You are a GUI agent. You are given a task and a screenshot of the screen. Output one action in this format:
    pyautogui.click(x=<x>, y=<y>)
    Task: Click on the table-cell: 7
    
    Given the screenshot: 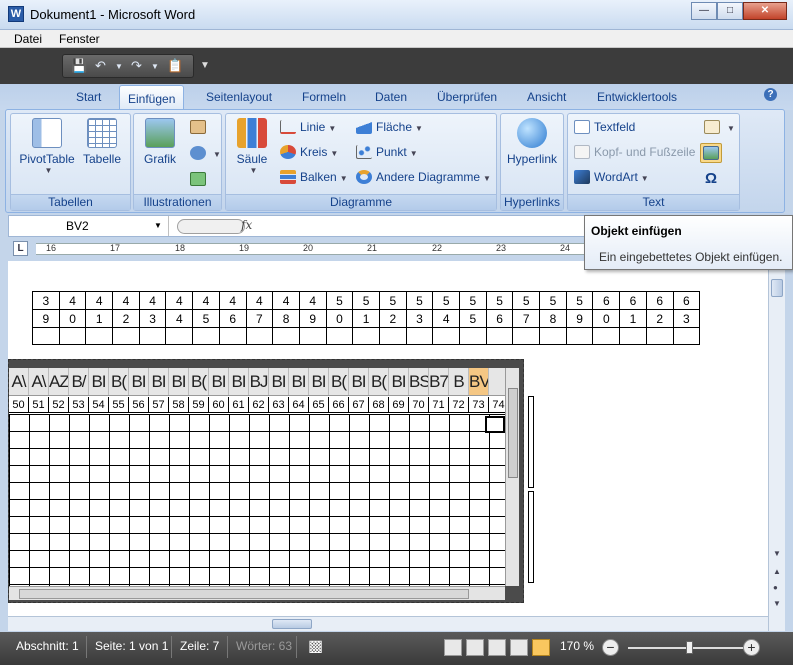 What is the action you would take?
    pyautogui.click(x=259, y=318)
    